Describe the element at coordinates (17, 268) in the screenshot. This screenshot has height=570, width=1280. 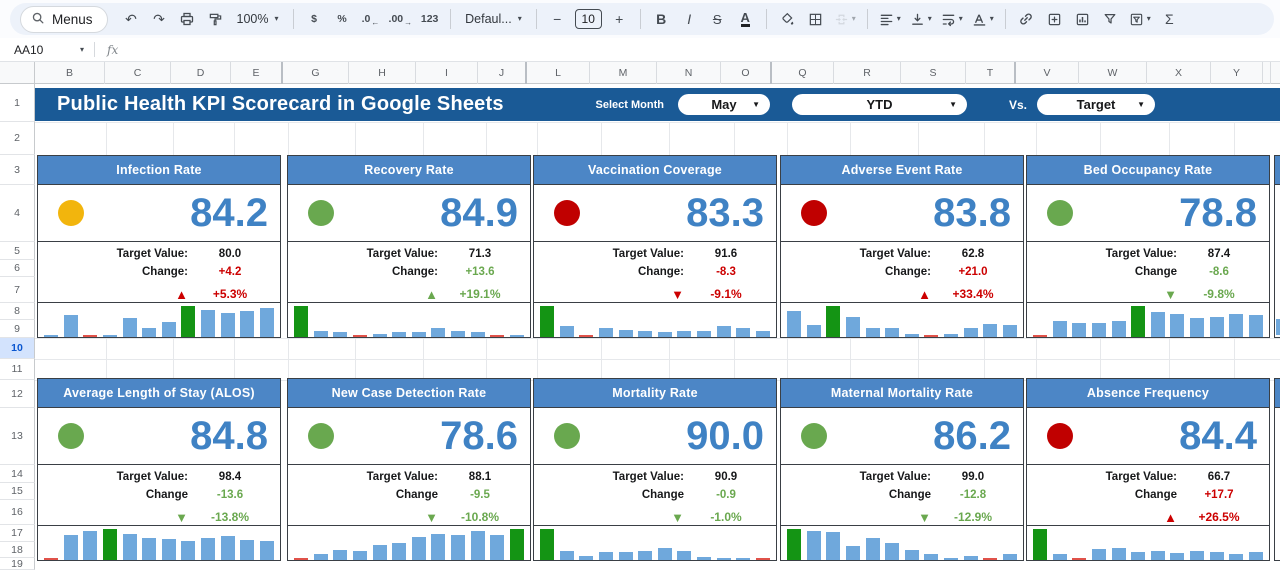
I see `row-header-6: 6` at that location.